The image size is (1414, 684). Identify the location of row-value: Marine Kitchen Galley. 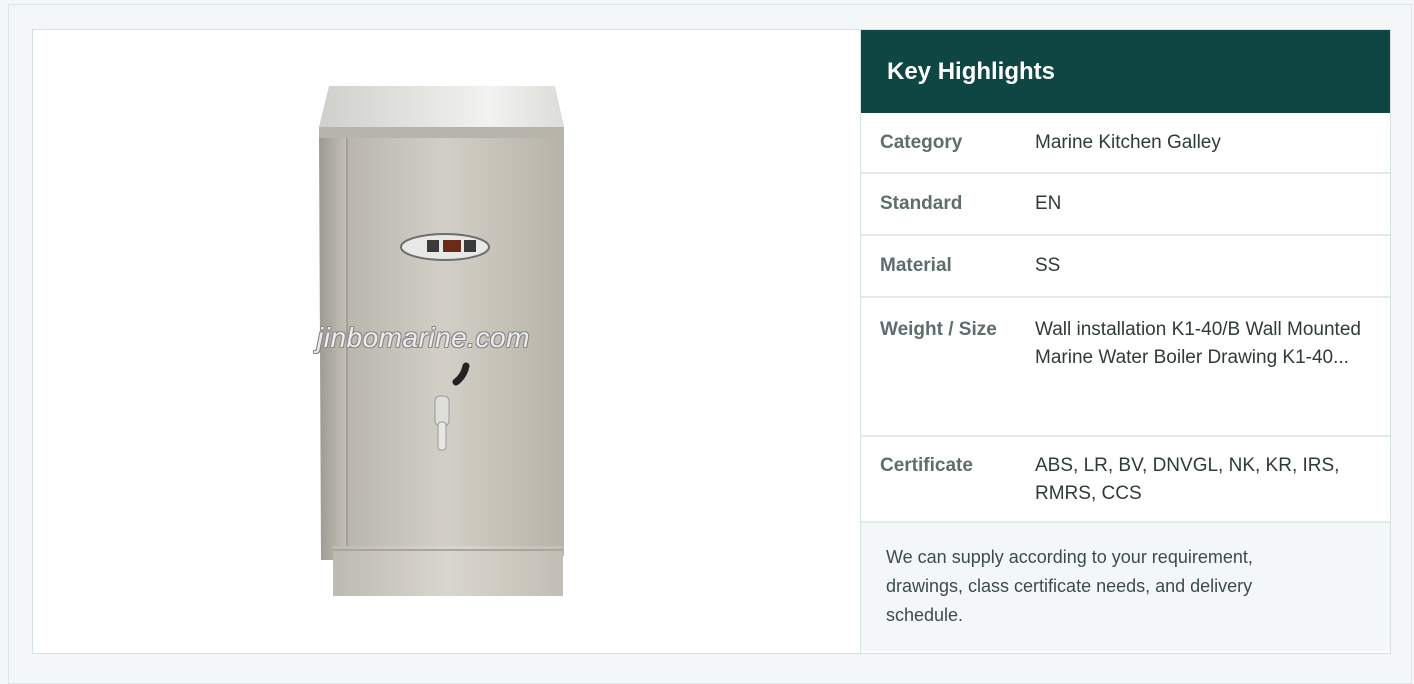
(1128, 142).